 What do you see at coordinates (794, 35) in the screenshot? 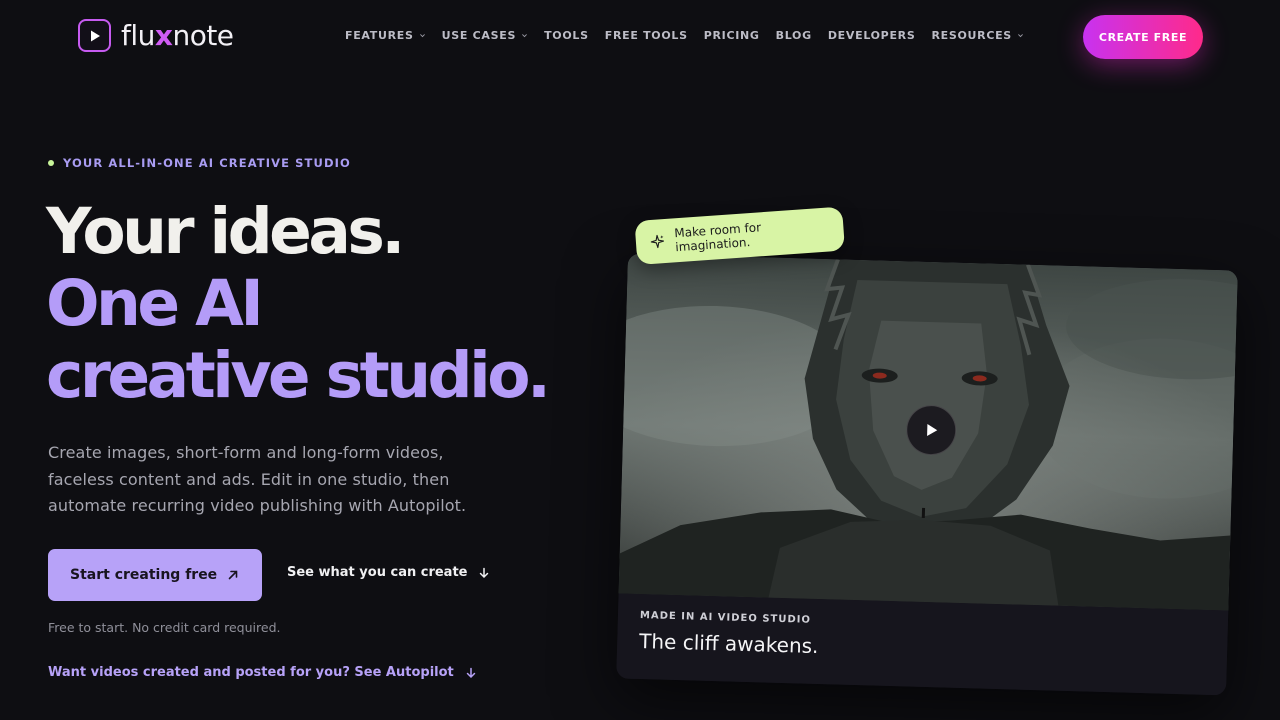
I see `nav-item-blog: BLOG` at bounding box center [794, 35].